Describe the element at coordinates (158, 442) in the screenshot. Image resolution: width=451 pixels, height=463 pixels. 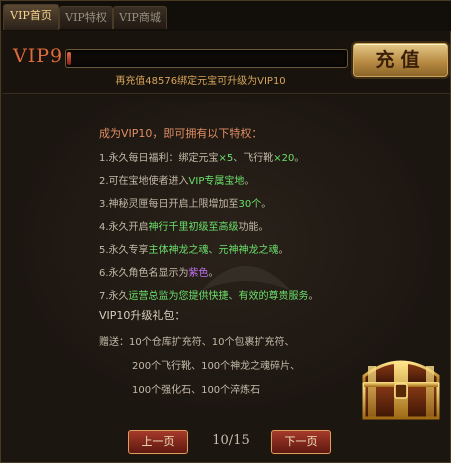
I see `prev-page-button: 上一页` at that location.